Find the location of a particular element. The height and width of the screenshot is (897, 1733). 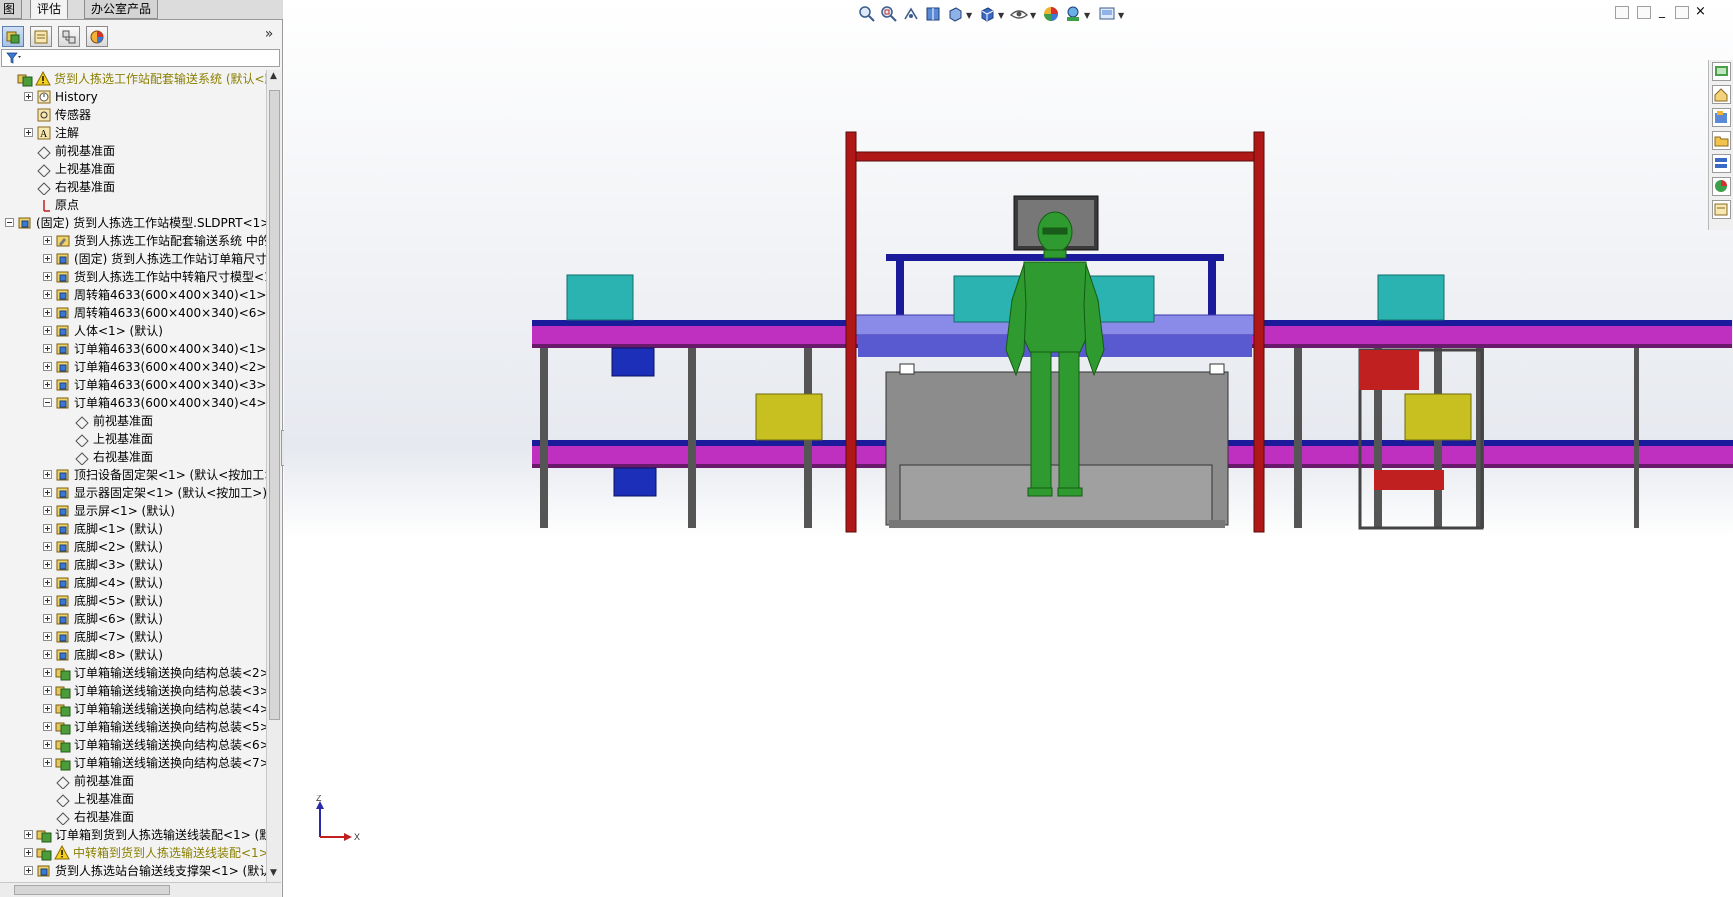

display-manager-tab is located at coordinates (97, 36).